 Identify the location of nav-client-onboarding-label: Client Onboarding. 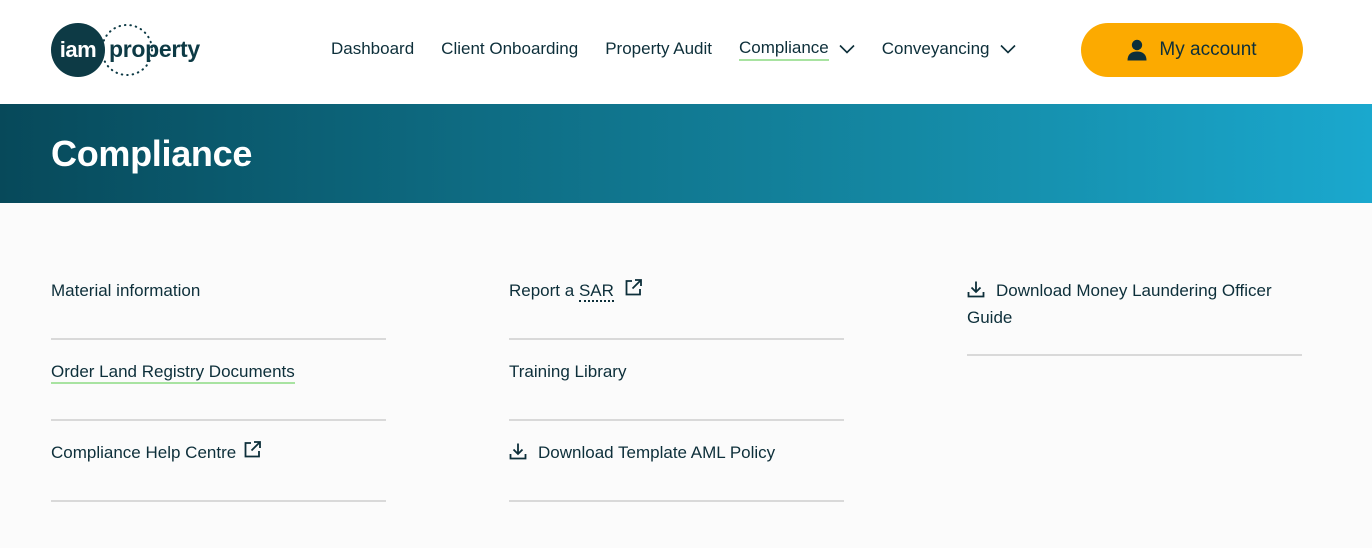
(510, 48).